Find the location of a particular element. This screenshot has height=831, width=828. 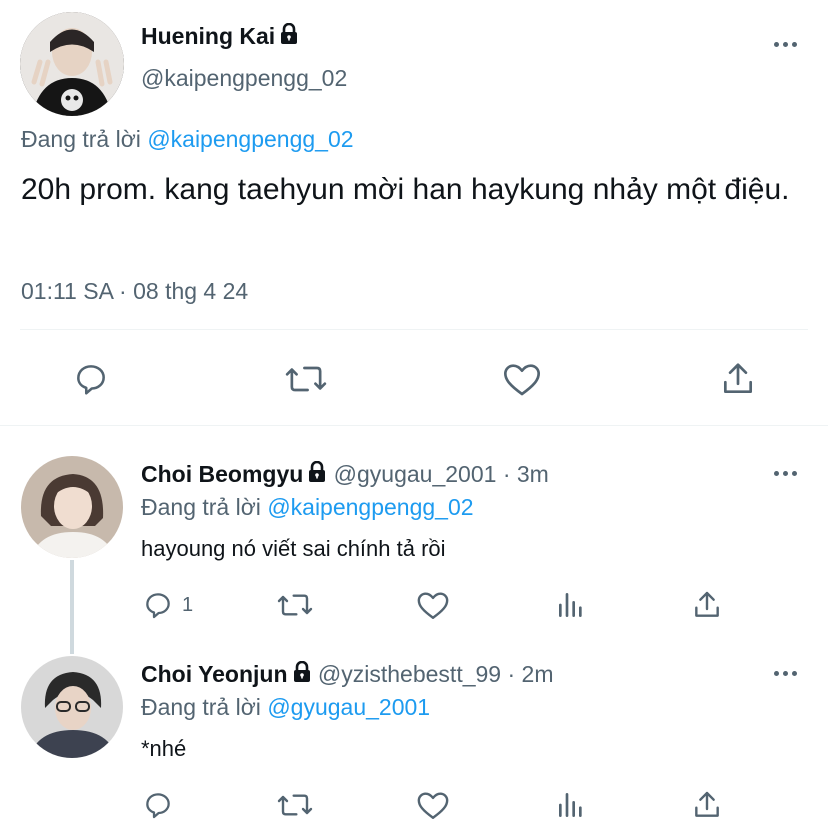

divider is located at coordinates (414, 329).